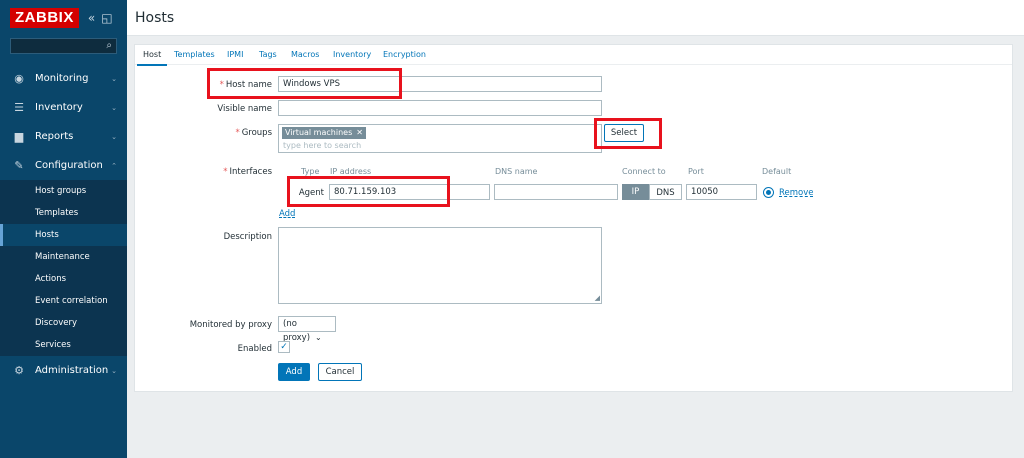 Image resolution: width=1024 pixels, height=458 pixels. What do you see at coordinates (665, 192) in the screenshot?
I see `connect-dns-toggle: DNS` at bounding box center [665, 192].